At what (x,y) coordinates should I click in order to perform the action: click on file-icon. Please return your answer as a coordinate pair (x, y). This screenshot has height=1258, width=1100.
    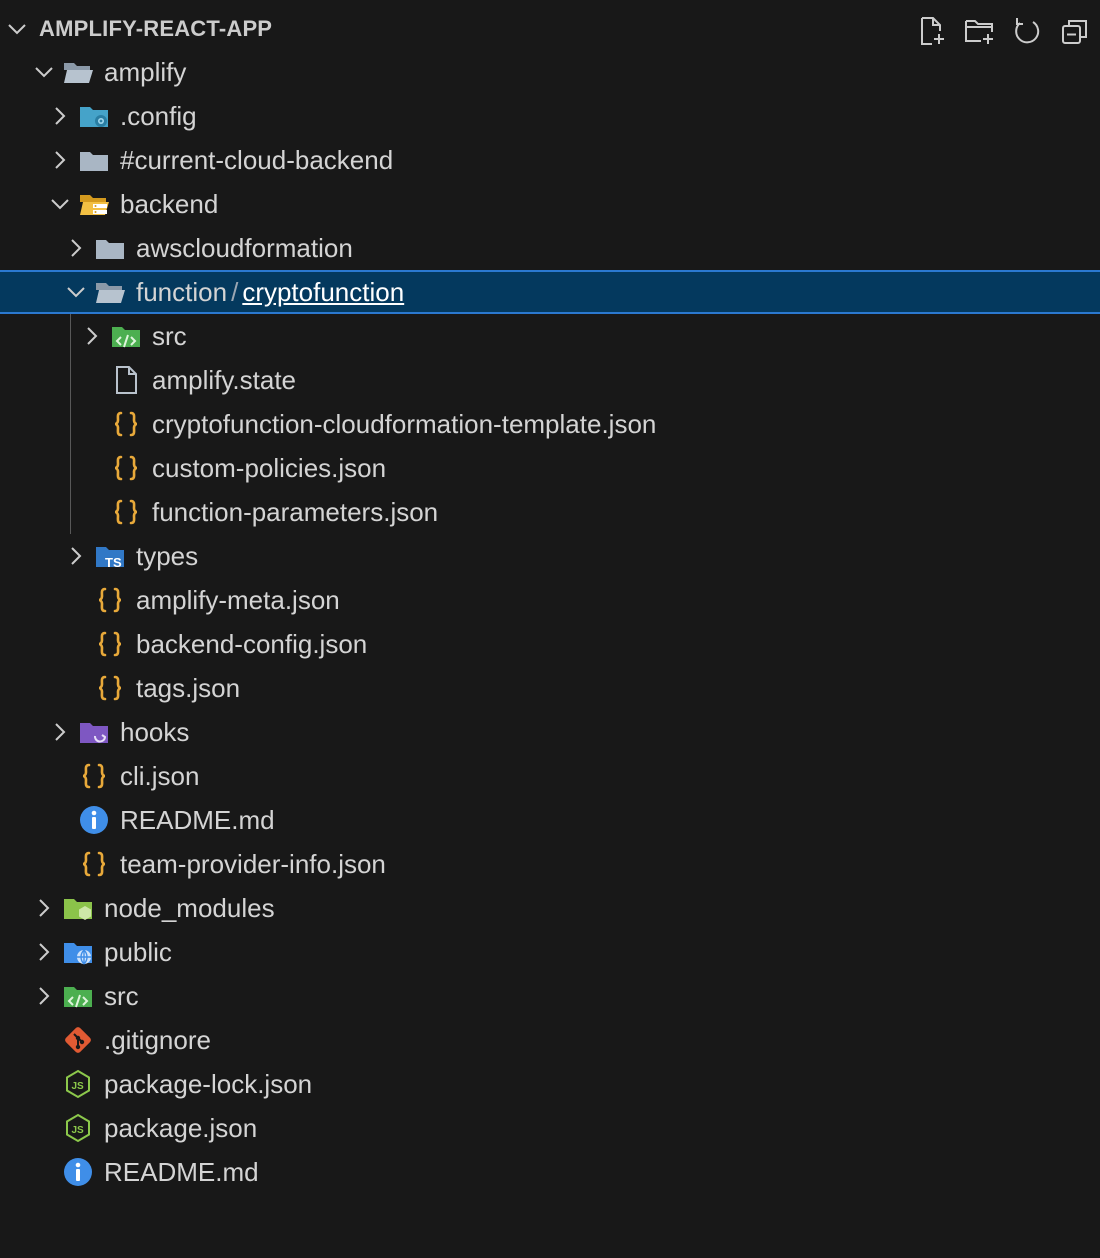
    Looking at the image, I should click on (126, 380).